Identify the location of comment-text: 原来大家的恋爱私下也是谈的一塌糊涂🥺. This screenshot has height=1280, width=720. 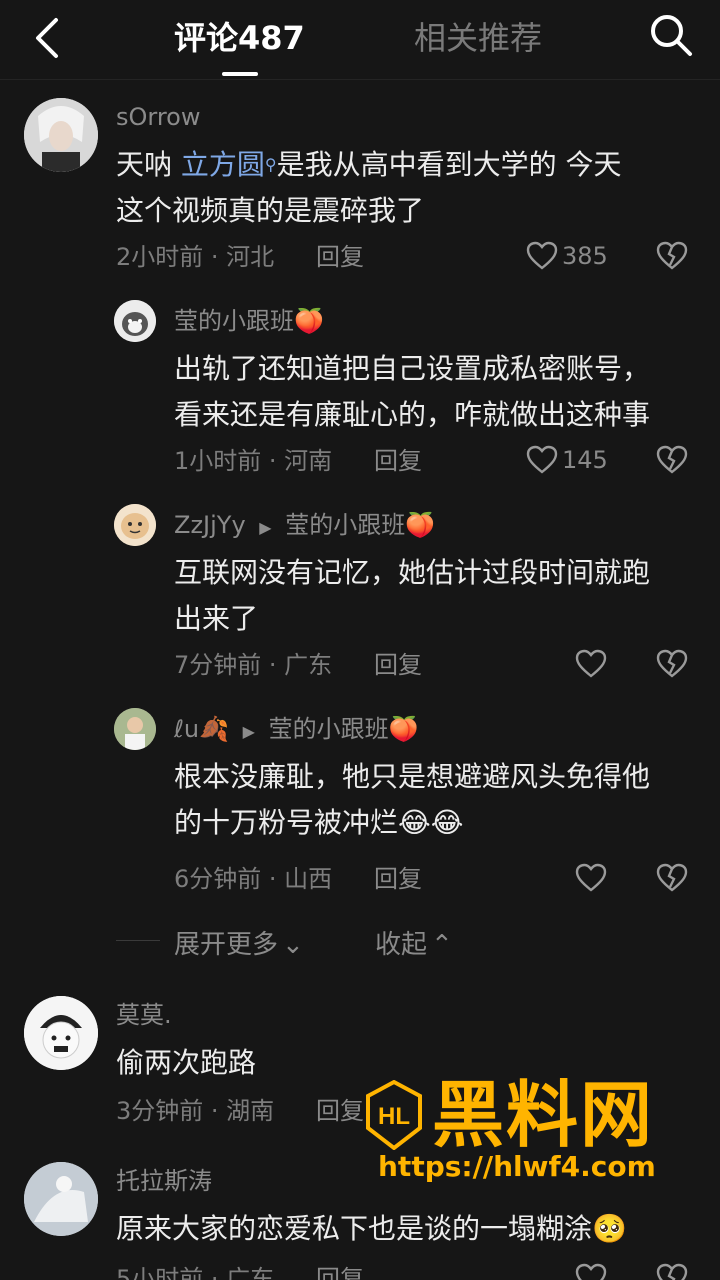
(371, 1228).